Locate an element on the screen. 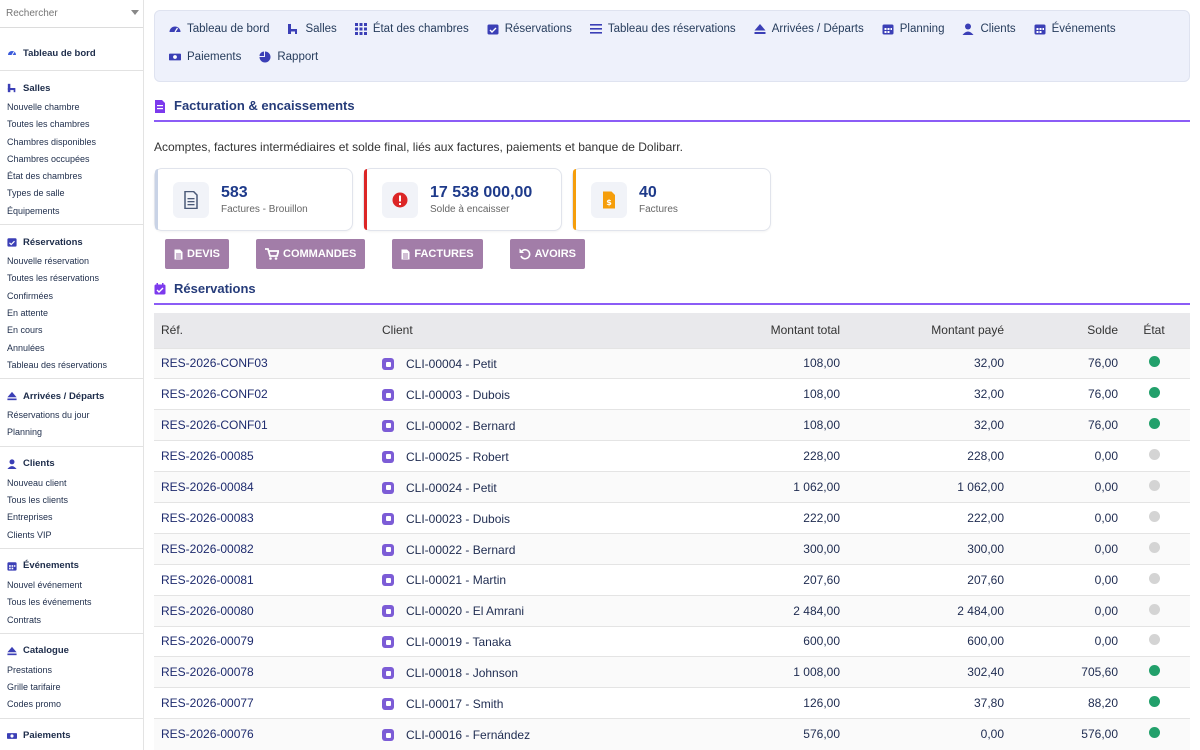 The height and width of the screenshot is (750, 1200). reservation-ref-link: RES-2026-00078 is located at coordinates (207, 672).